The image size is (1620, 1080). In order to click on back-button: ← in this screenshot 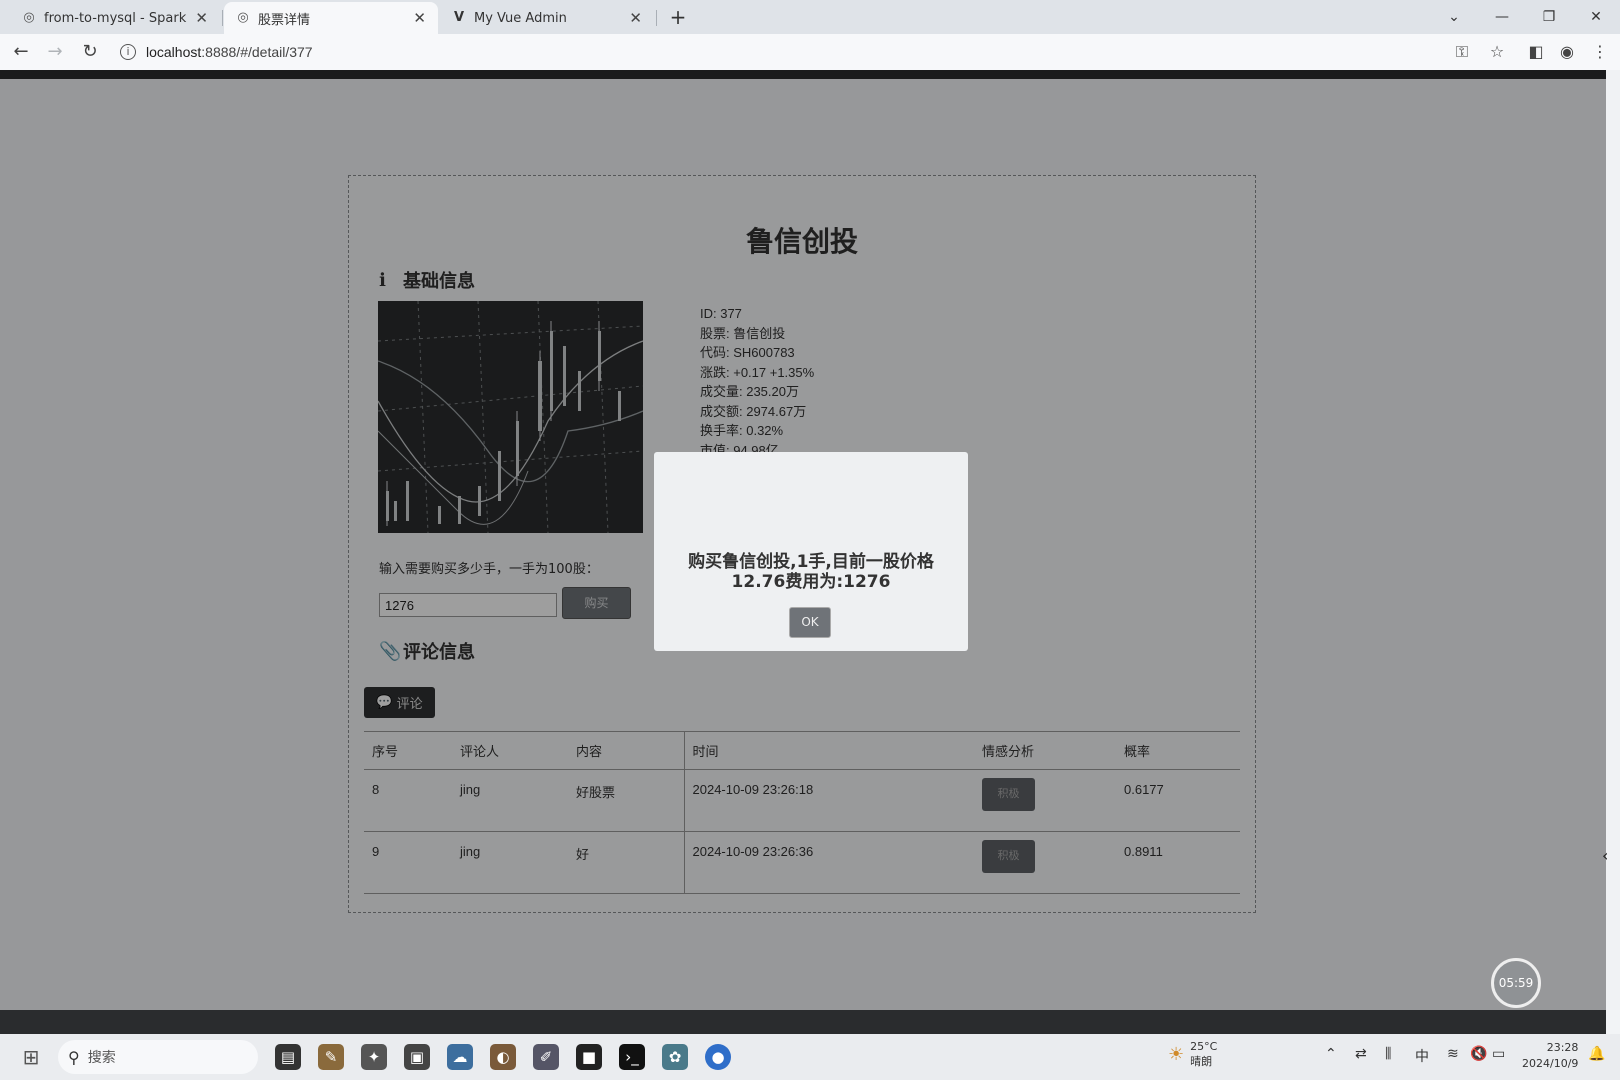, I will do `click(21, 52)`.